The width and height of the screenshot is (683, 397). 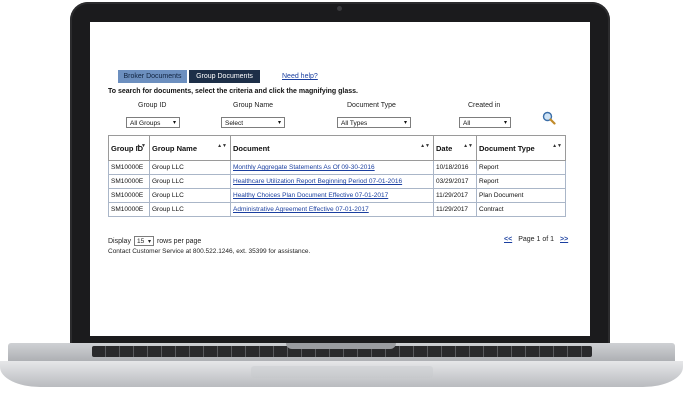 I want to click on next-page-link: >>, so click(x=564, y=239).